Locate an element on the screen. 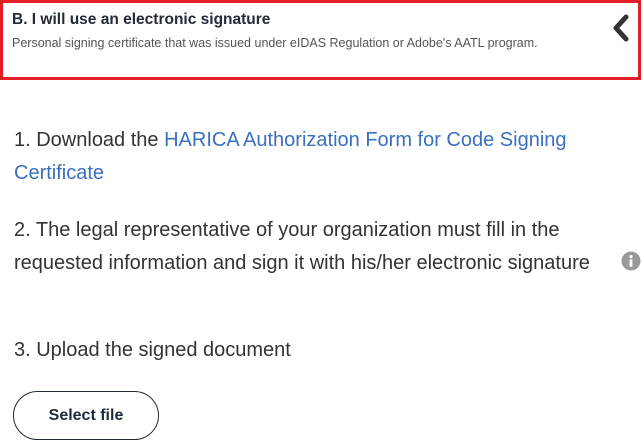  option-title: B. I will use an electronic signature is located at coordinates (141, 19).